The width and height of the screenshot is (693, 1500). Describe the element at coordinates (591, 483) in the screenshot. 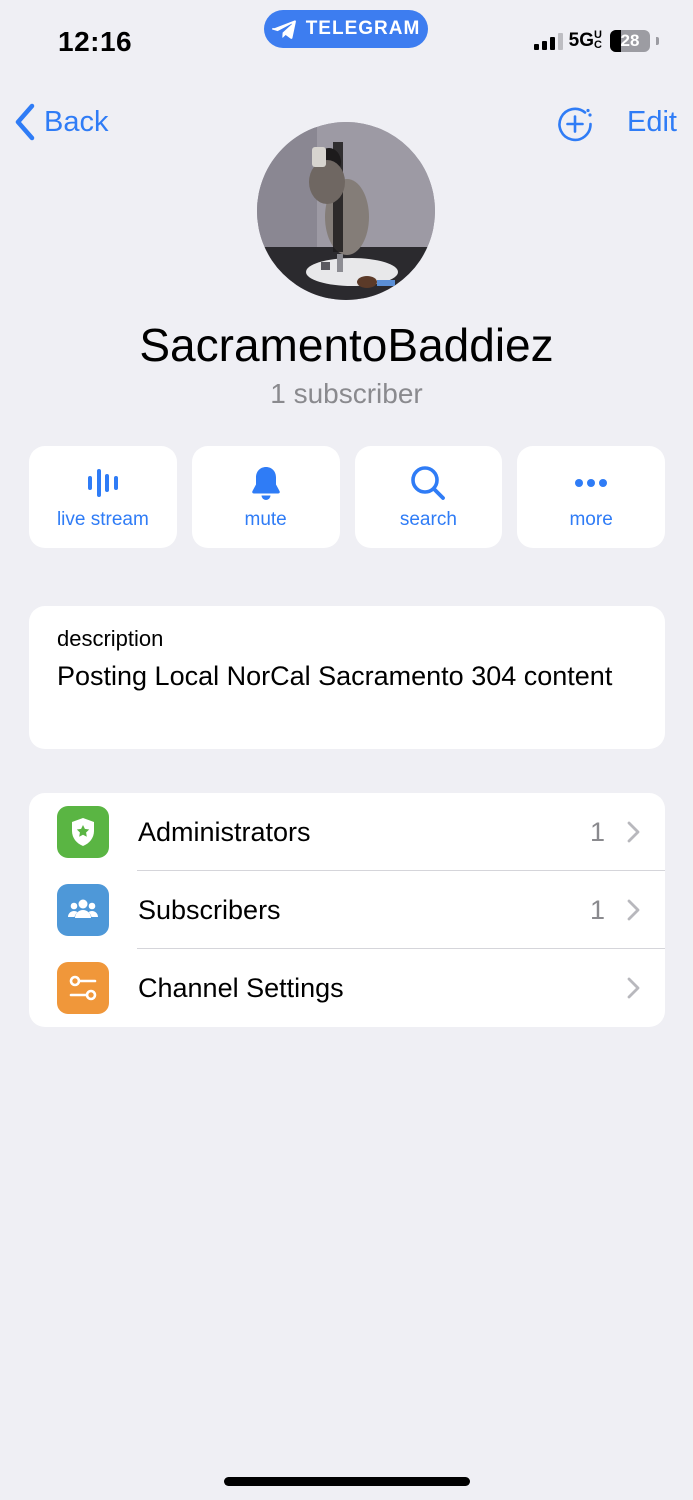

I see `more-icon` at that location.